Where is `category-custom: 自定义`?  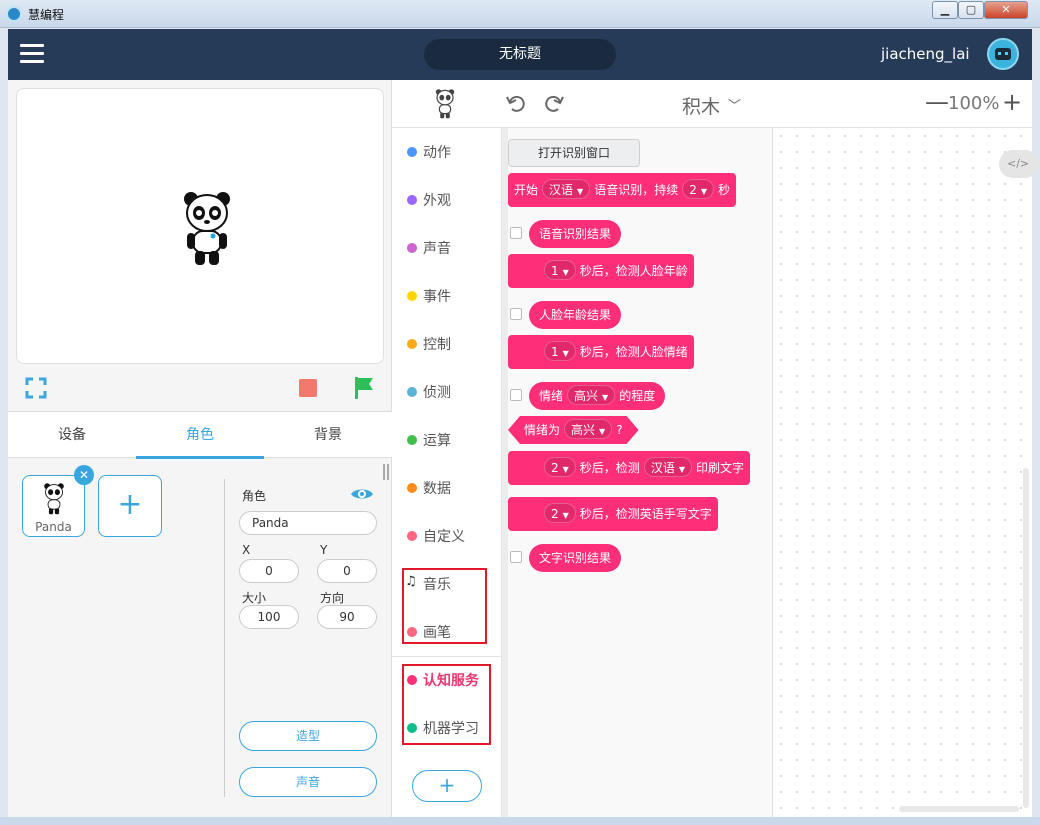
category-custom: 自定义 is located at coordinates (447, 536).